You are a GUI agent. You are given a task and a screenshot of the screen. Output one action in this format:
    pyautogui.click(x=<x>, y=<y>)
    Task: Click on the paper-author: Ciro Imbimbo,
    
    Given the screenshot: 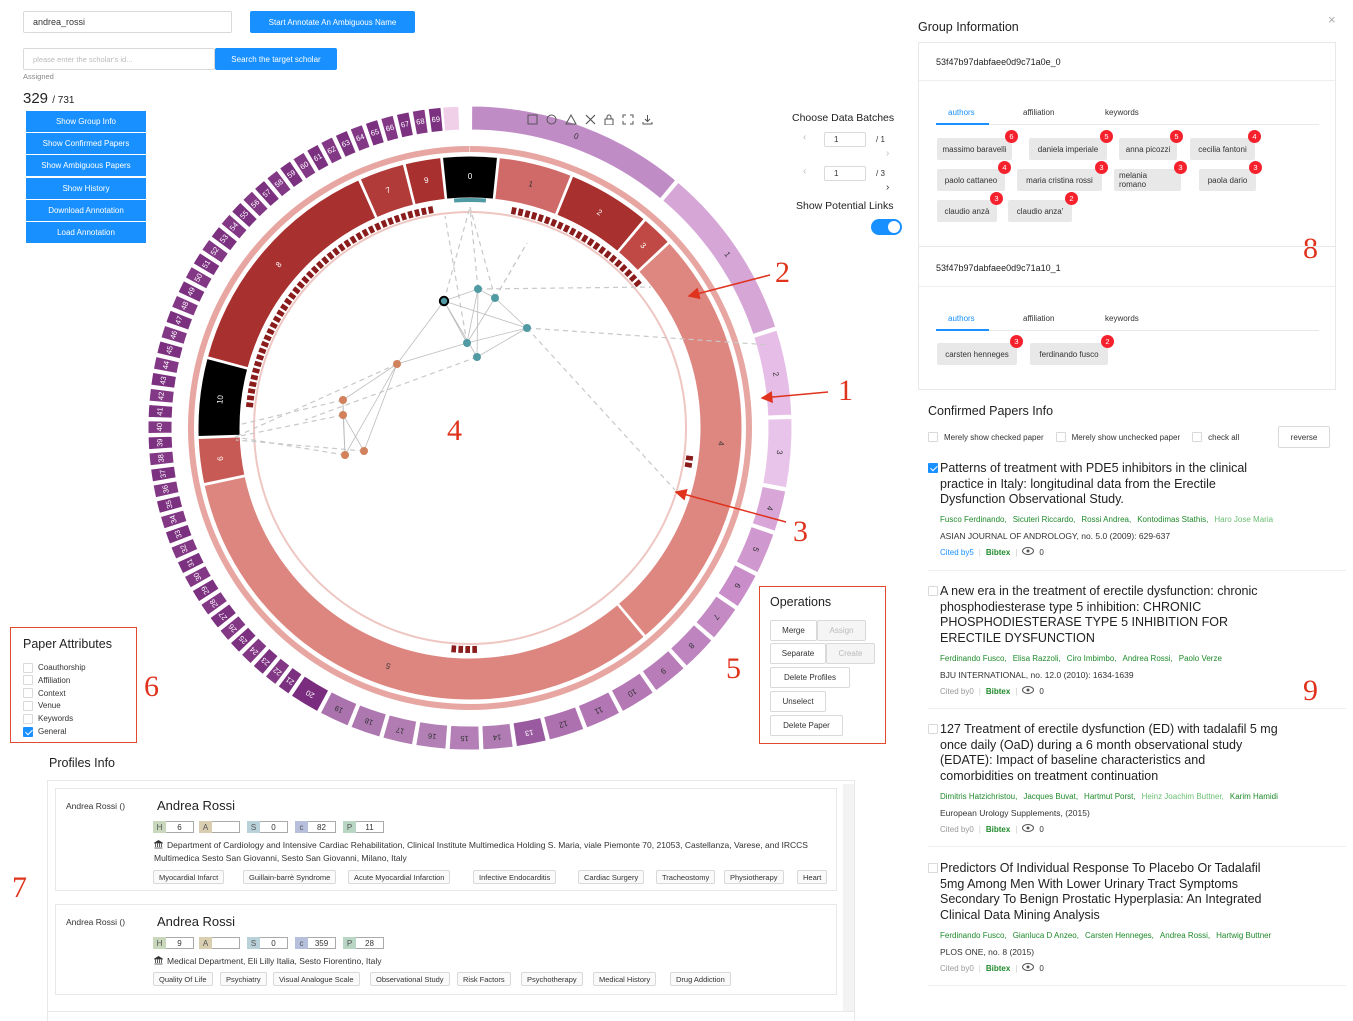 What is the action you would take?
    pyautogui.click(x=1092, y=658)
    